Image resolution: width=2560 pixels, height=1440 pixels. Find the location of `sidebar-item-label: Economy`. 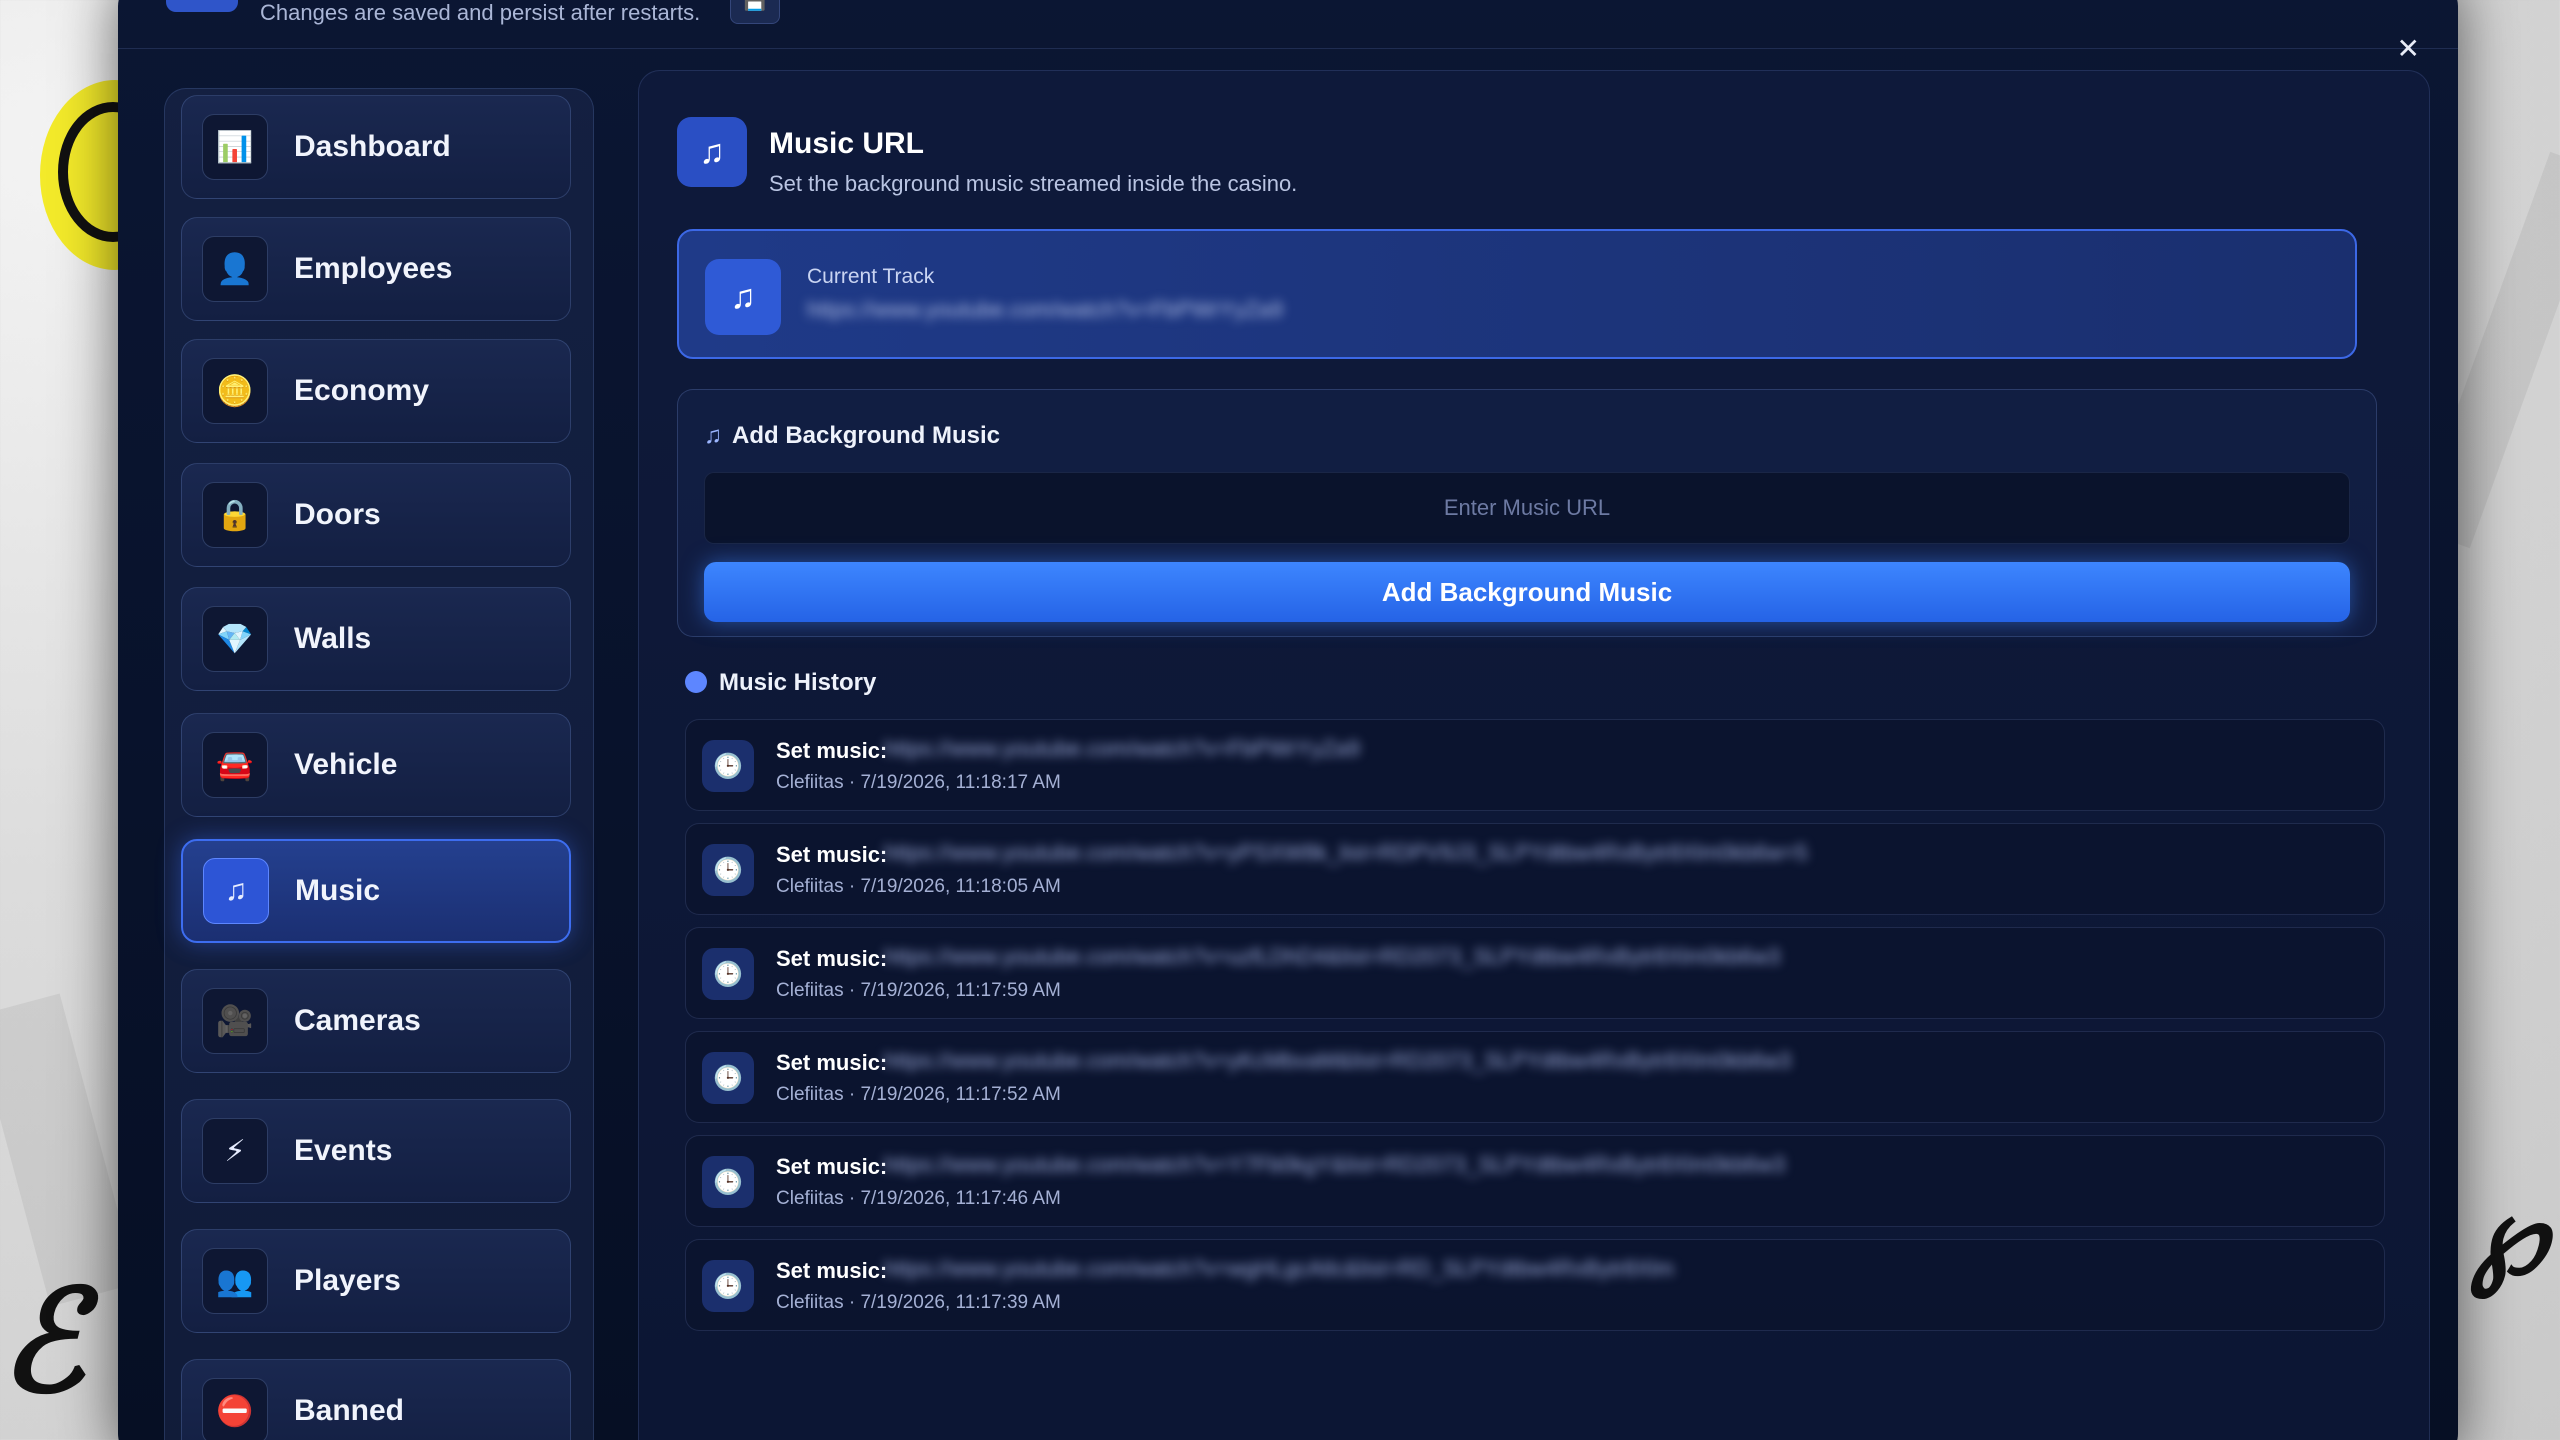

sidebar-item-label: Economy is located at coordinates (362, 390).